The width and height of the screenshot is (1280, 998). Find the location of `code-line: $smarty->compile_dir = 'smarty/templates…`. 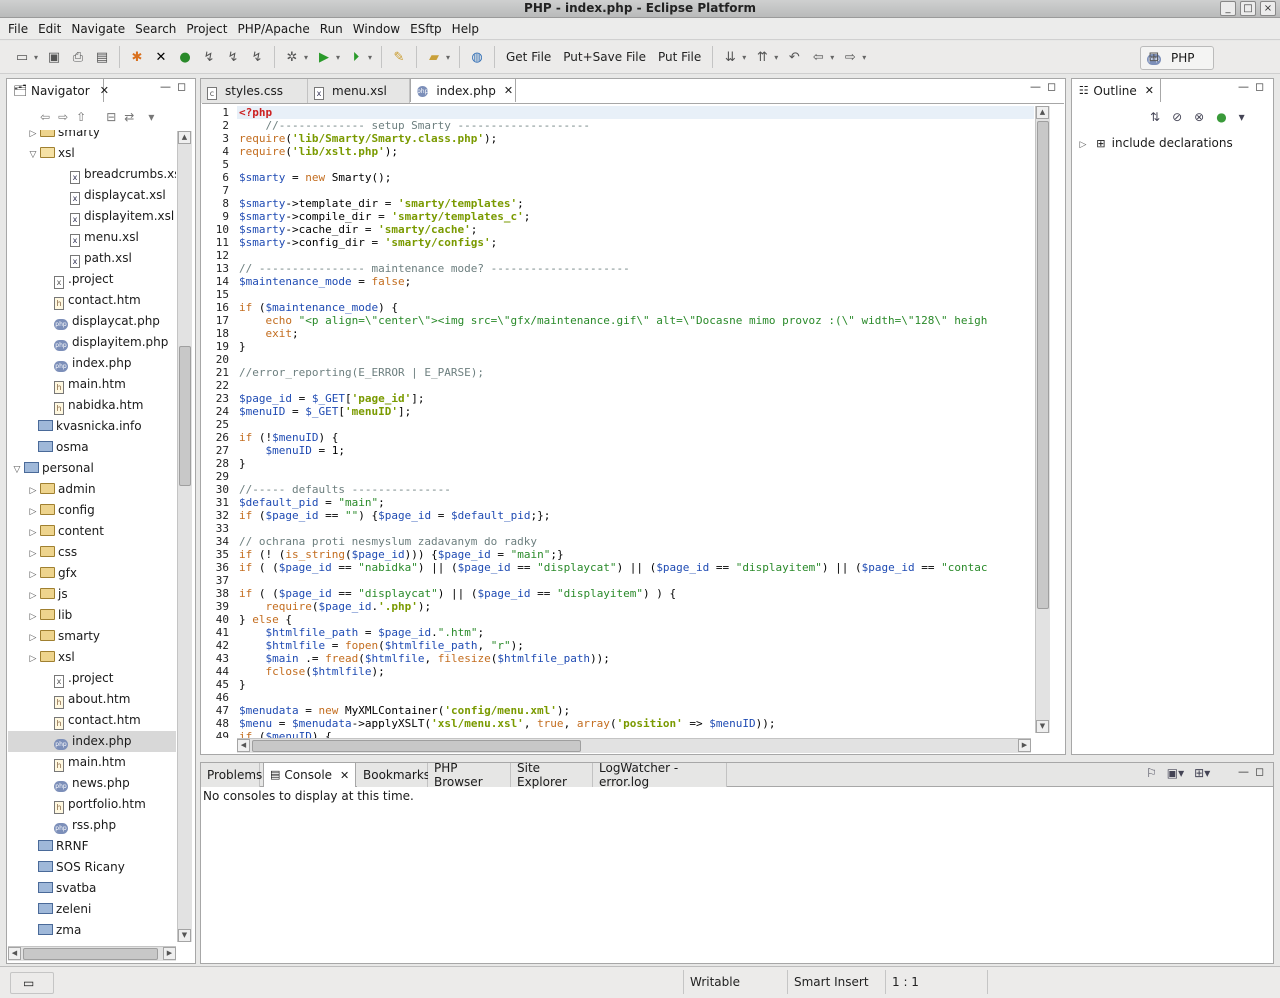

code-line: $smarty->compile_dir = 'smarty/templates… is located at coordinates (384, 216).